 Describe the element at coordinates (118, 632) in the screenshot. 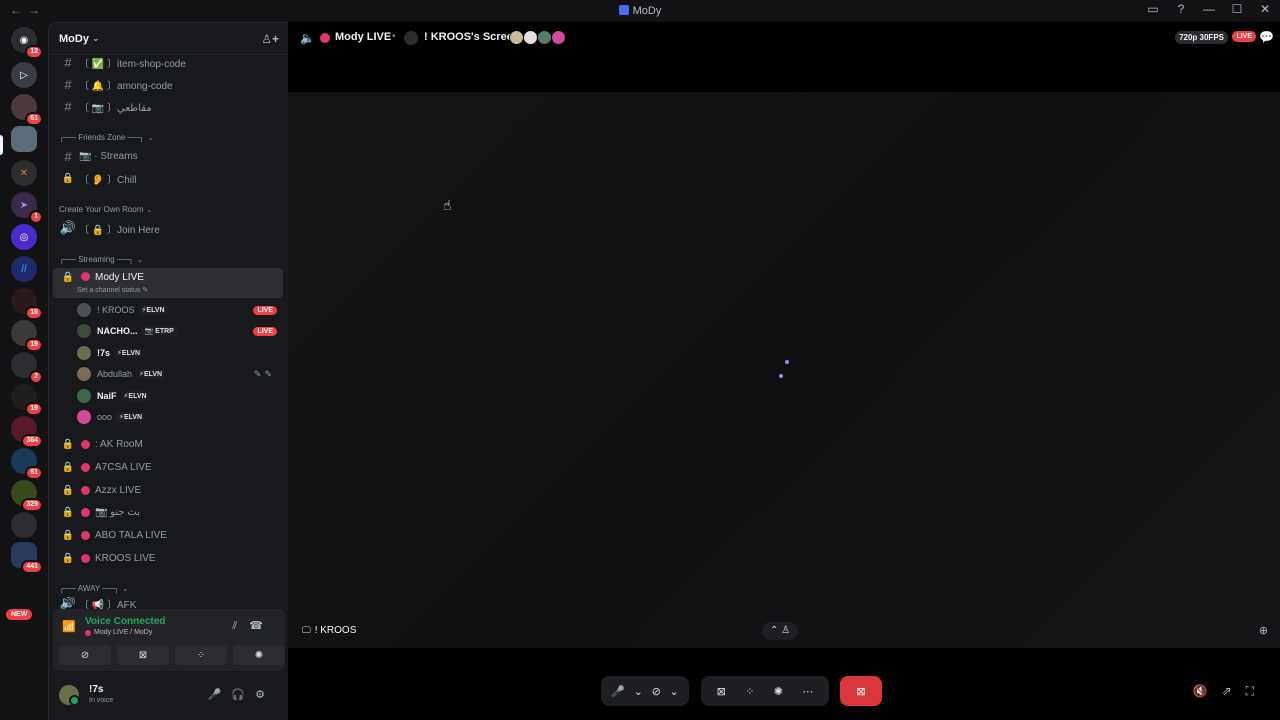

I see `voice-location: Mody LIVE / MoDy` at that location.